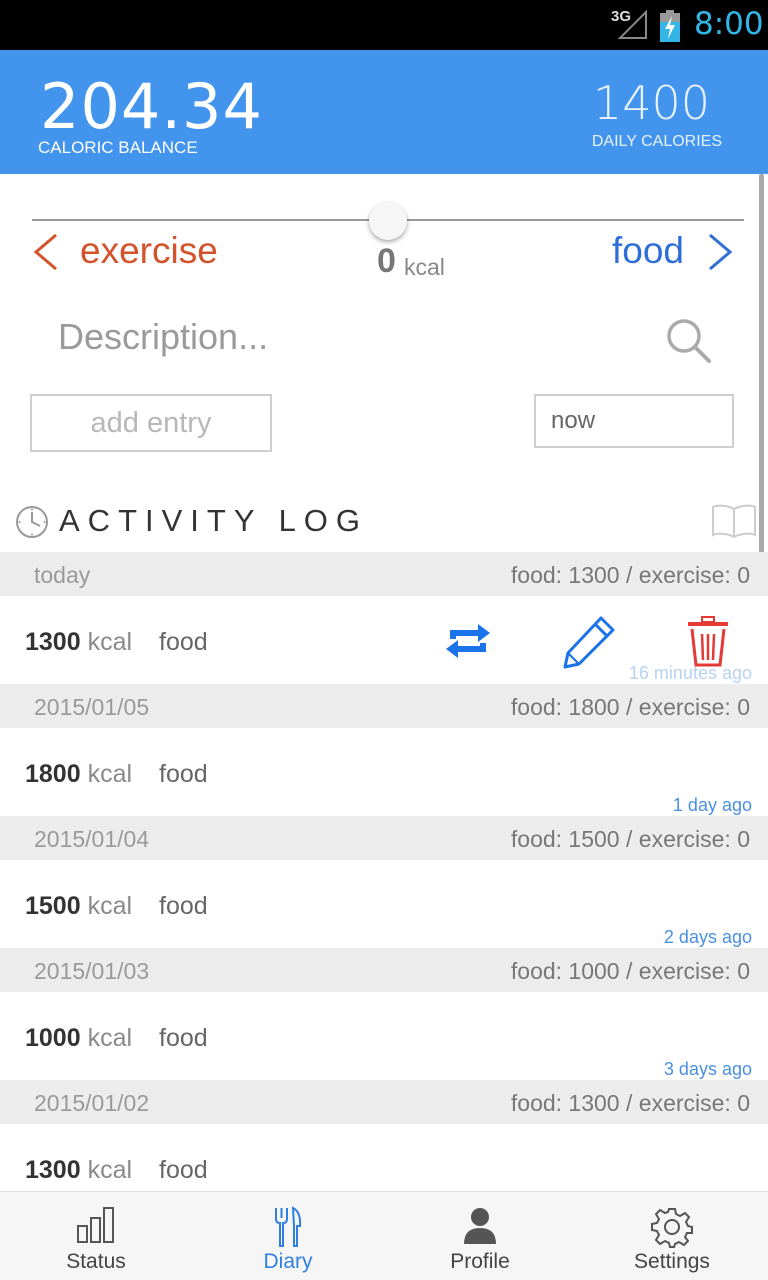 The height and width of the screenshot is (1280, 768). I want to click on bottom-navigation: Status Diary Profile Settings, so click(384, 1235).